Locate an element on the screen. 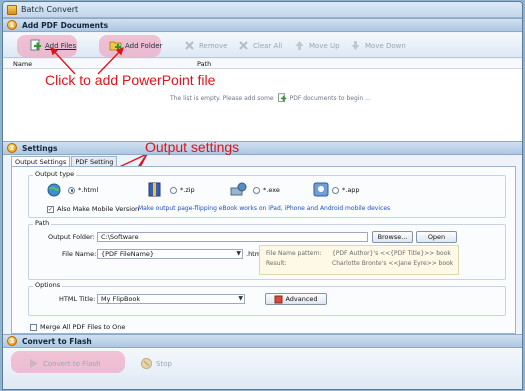  move-up-button: Move Up is located at coordinates (316, 45).